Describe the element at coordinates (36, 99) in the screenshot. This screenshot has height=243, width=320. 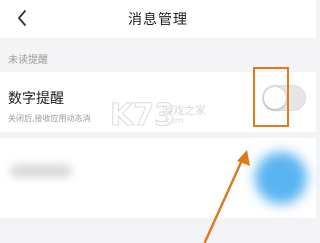
I see `setting-row-title: 数字提醒` at that location.